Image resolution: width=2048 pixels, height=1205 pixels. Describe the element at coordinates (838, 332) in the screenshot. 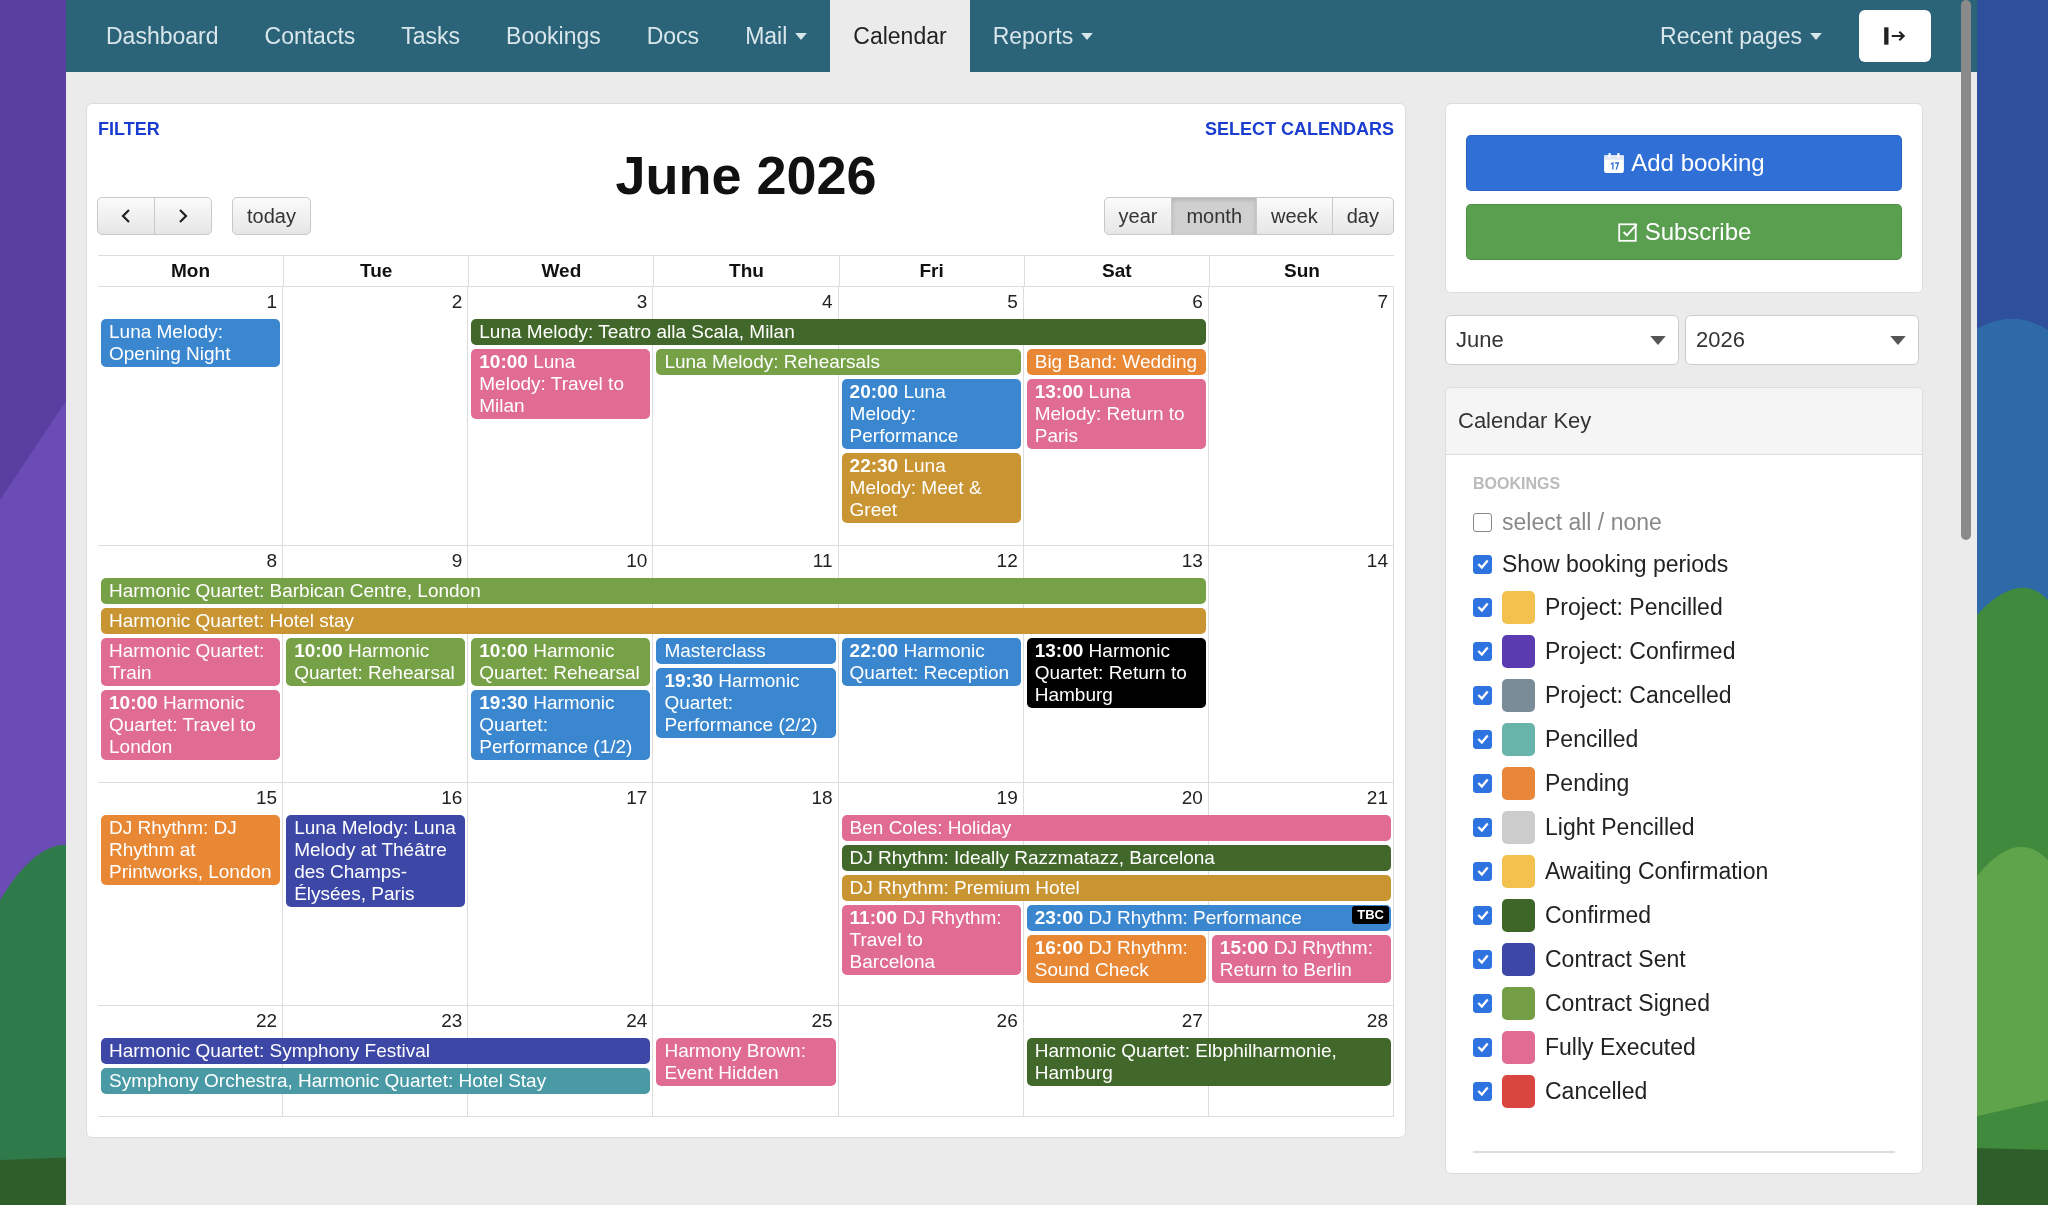

I see `calendar-event: Luna Melody: Teatro alla Scala, Milan` at that location.